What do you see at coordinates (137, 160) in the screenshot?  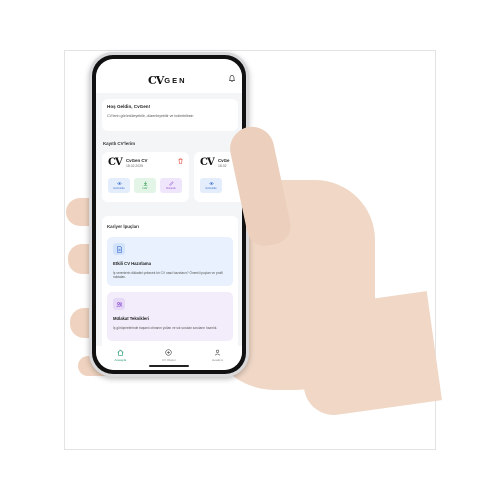 I see `cv-name: CvGen CV` at bounding box center [137, 160].